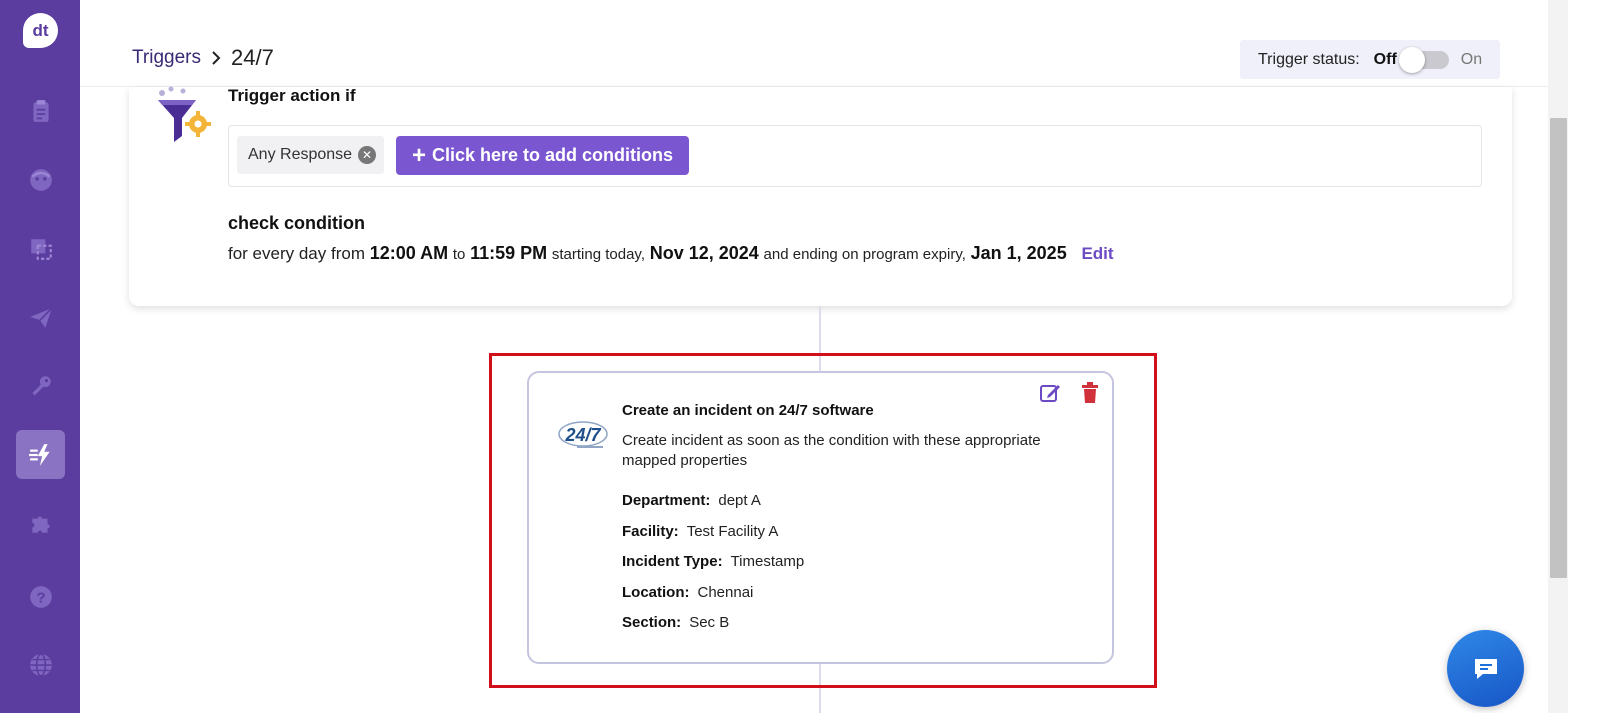 The image size is (1600, 713). I want to click on breadcrumb-current: 24/7, so click(252, 57).